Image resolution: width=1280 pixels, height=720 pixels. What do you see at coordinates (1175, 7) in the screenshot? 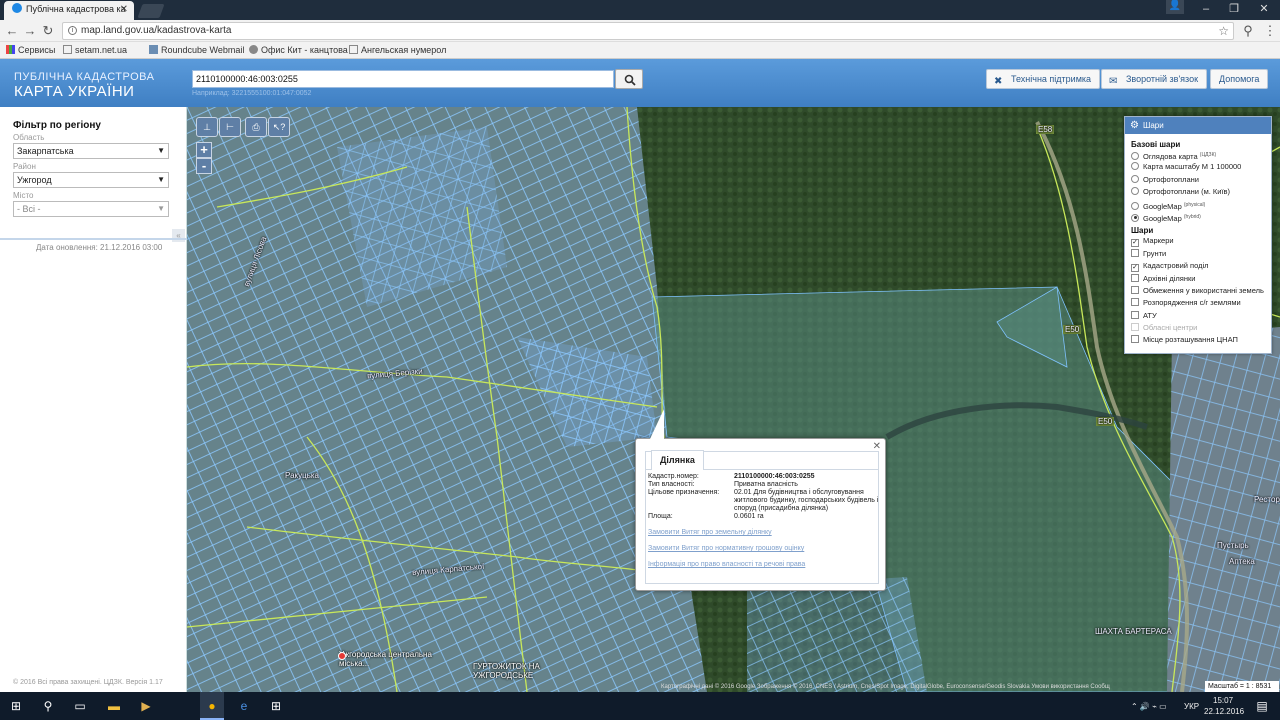
I see `profile-icon: 👤` at bounding box center [1175, 7].